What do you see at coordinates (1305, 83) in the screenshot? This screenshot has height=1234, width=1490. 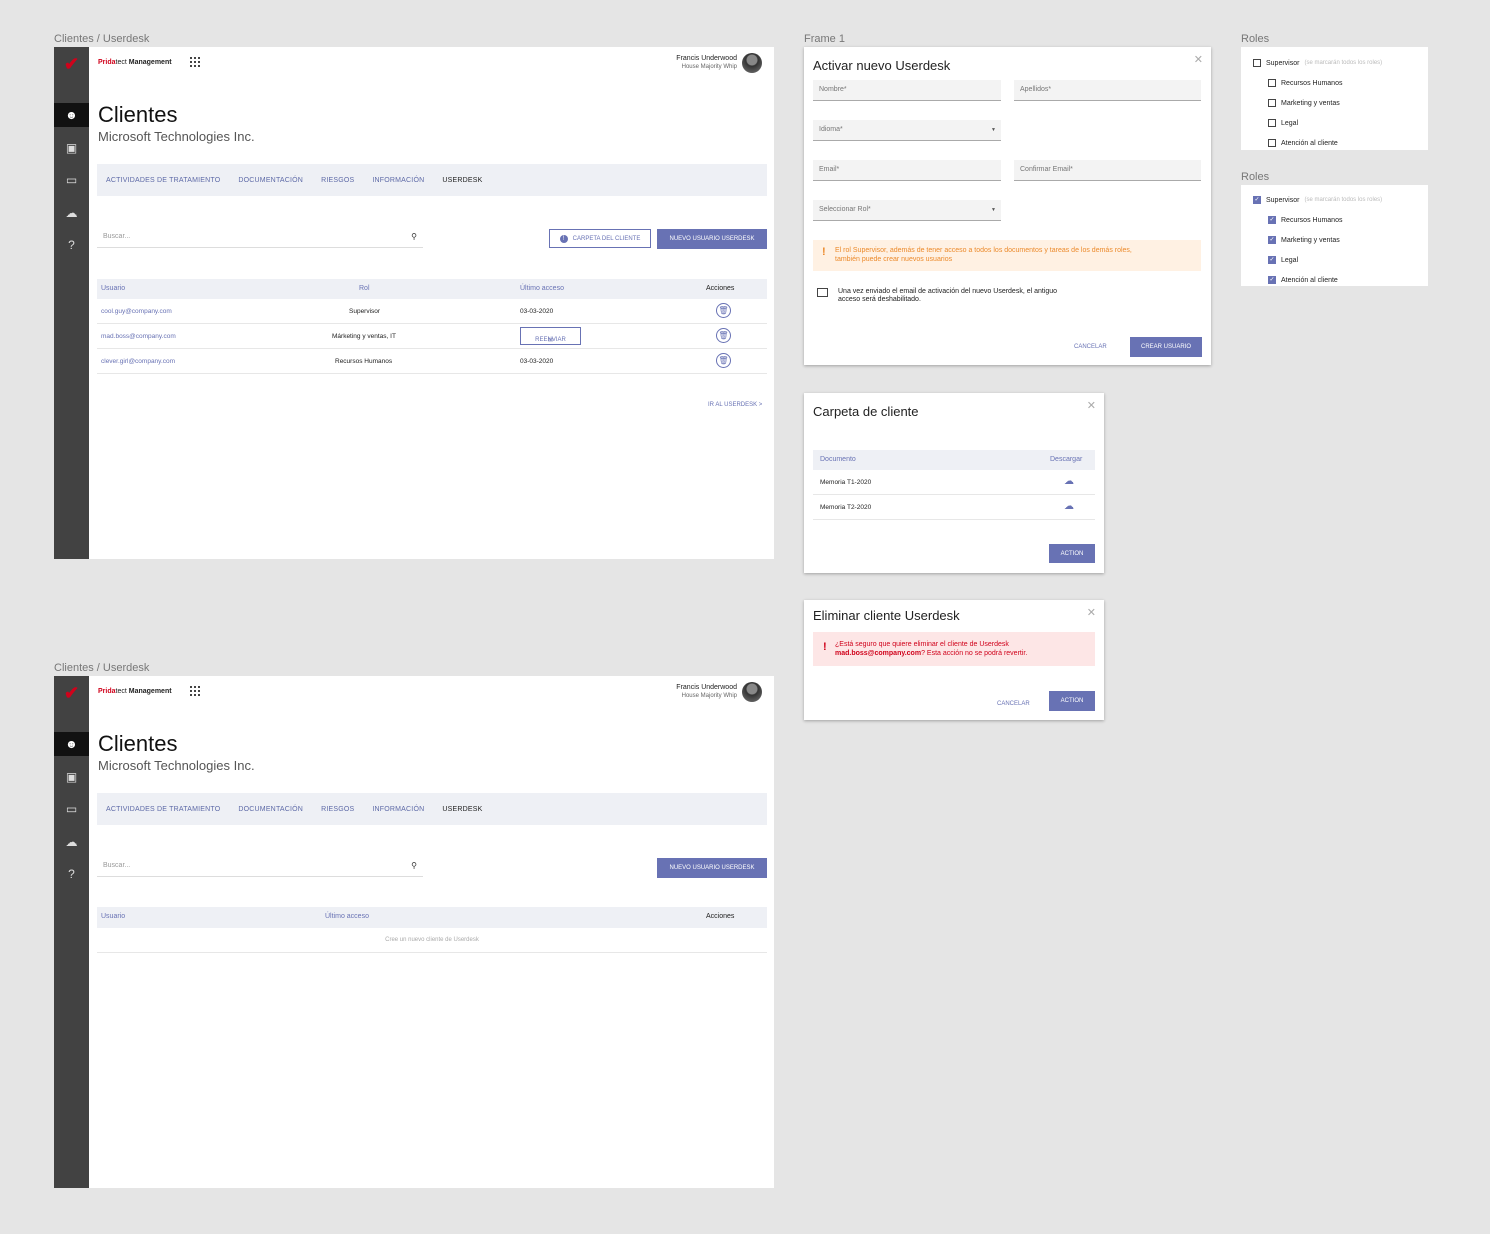 I see `role-item: Recursos Humanos` at bounding box center [1305, 83].